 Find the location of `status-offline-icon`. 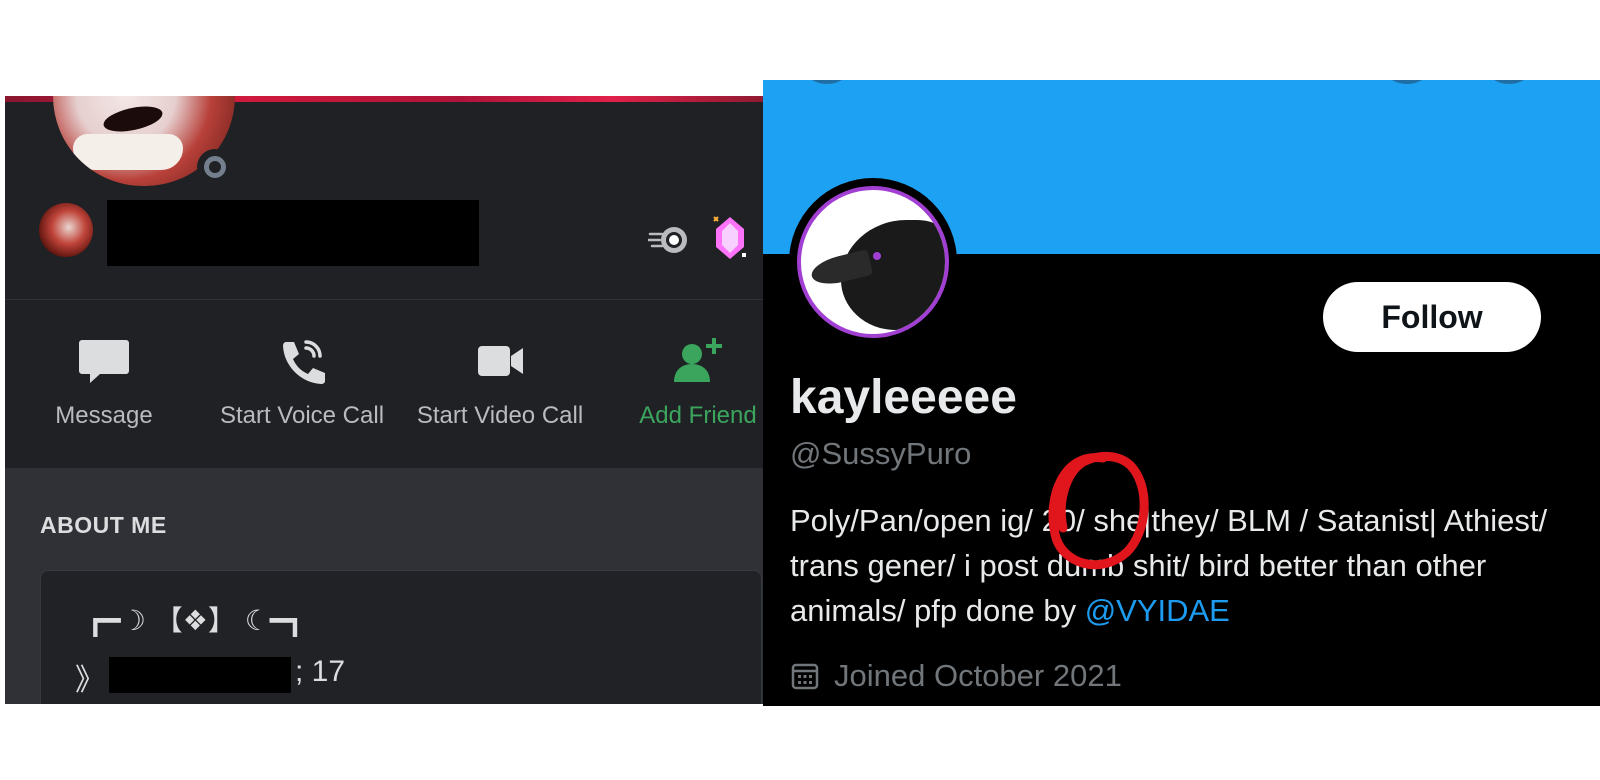

status-offline-icon is located at coordinates (215, 167).